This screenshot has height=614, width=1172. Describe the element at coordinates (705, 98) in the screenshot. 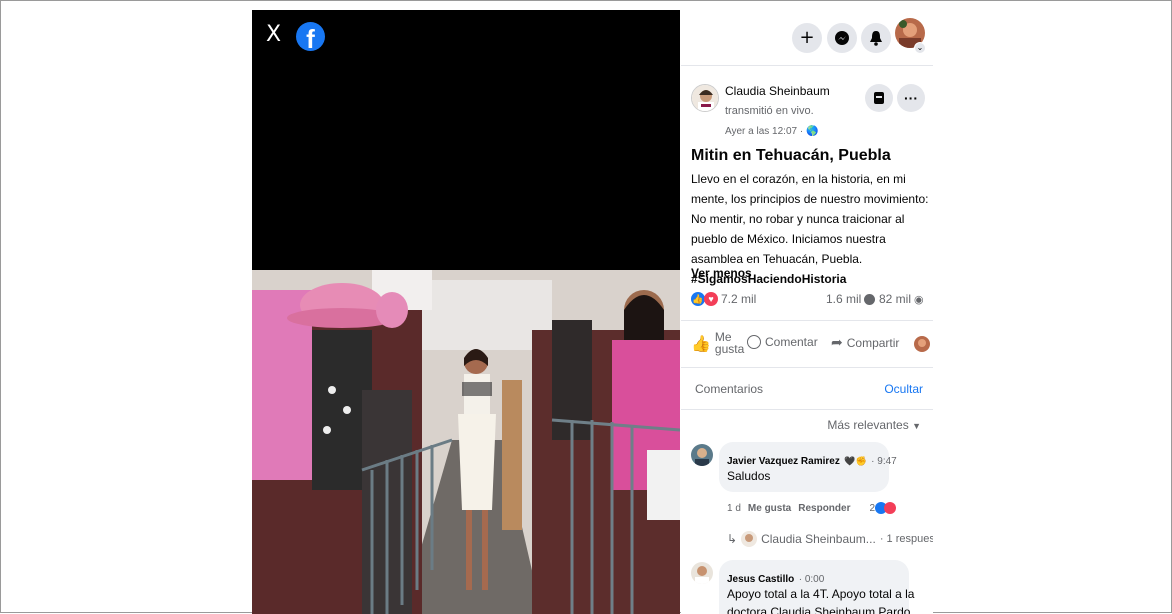

I see `author-avatar` at that location.